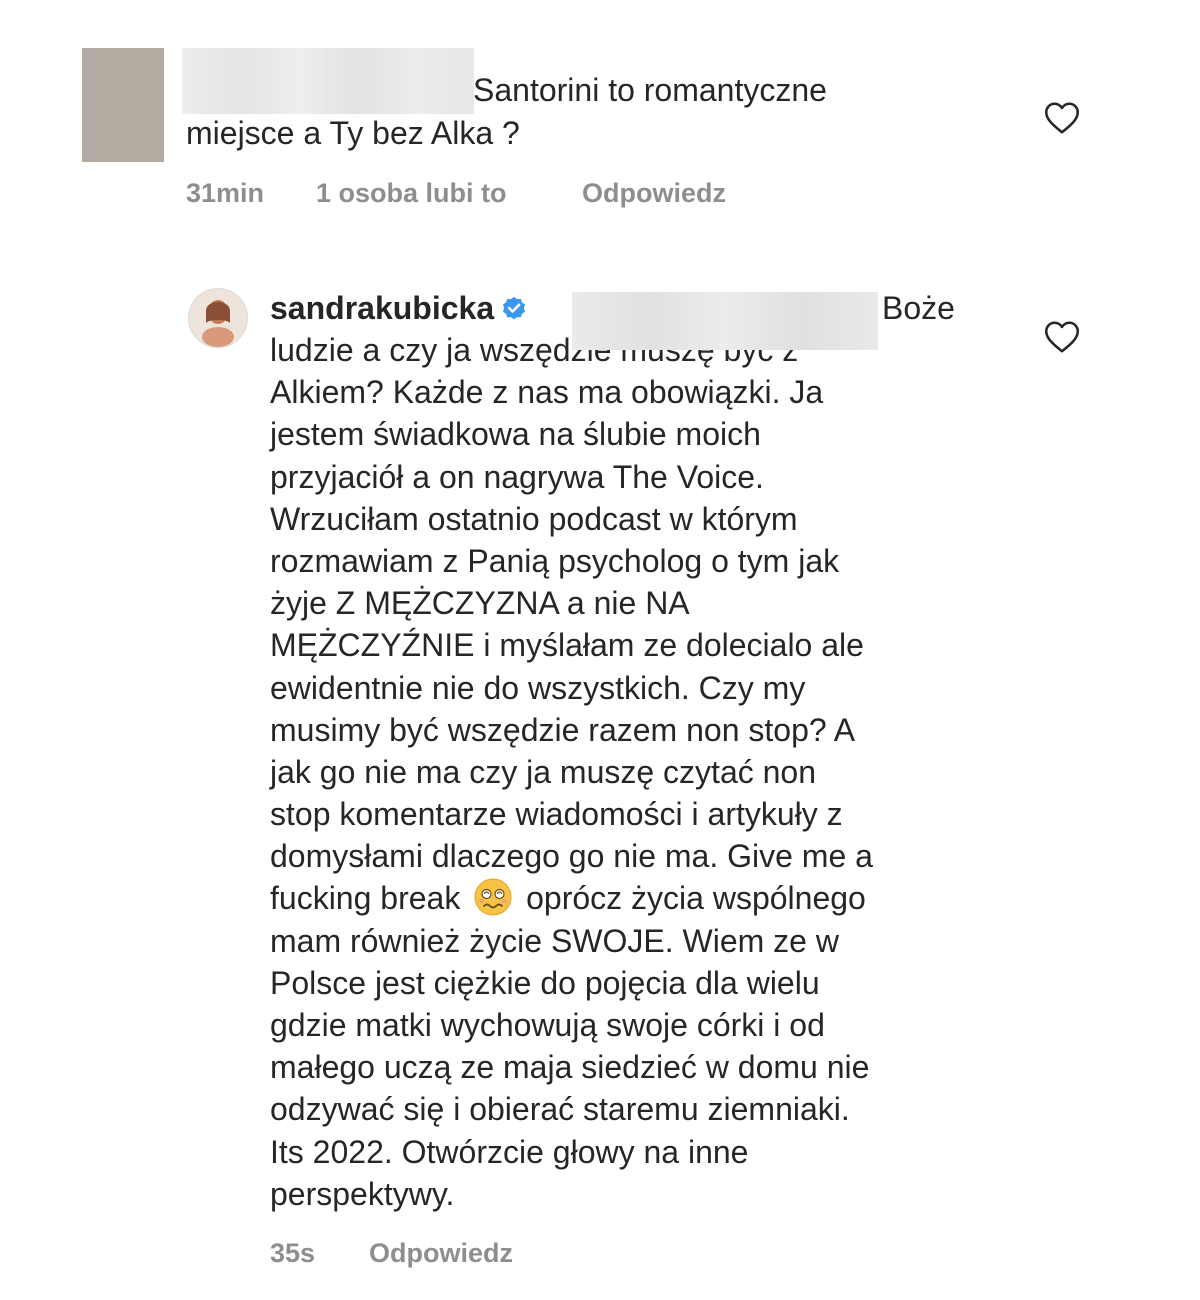 The image size is (1200, 1300). I want to click on comment-text-line: Santorini to romantyczne, so click(650, 90).